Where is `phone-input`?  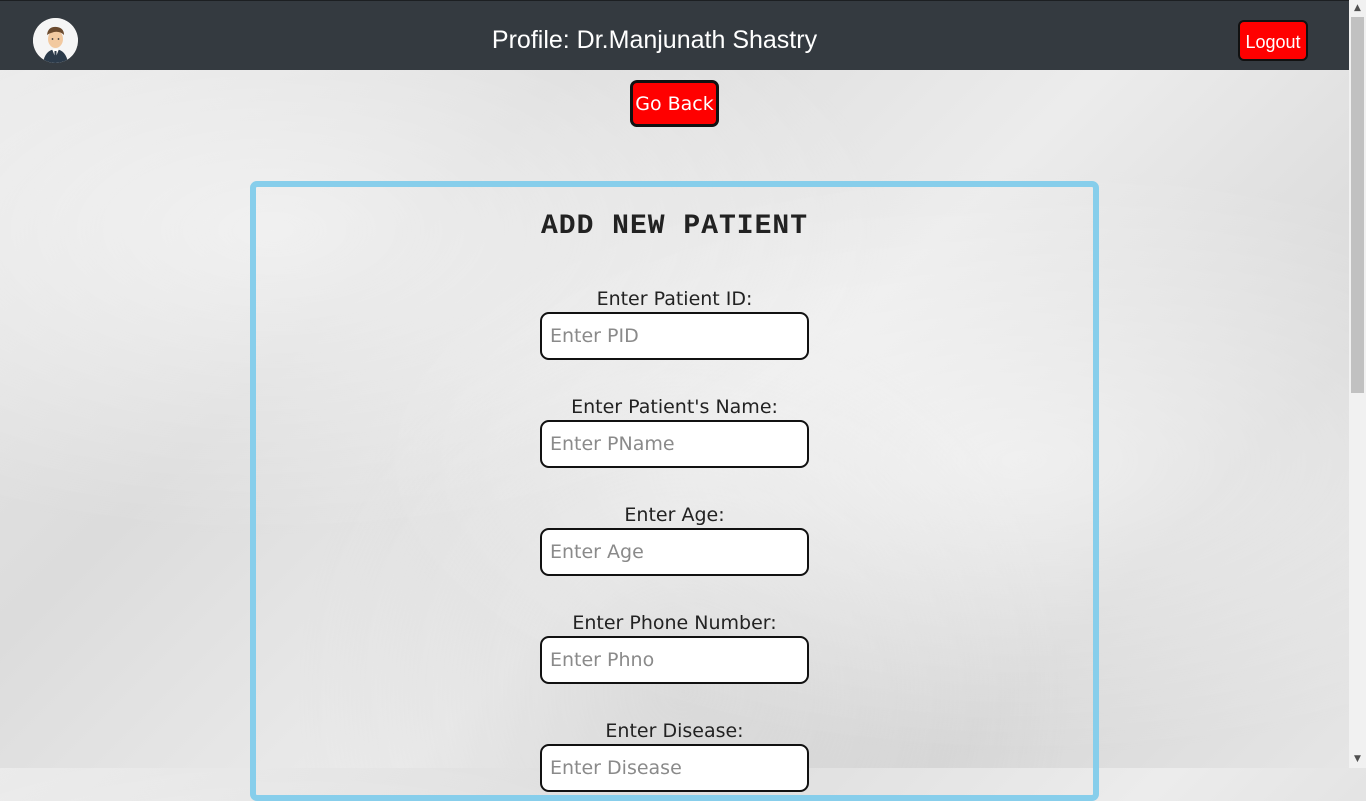 phone-input is located at coordinates (674, 660).